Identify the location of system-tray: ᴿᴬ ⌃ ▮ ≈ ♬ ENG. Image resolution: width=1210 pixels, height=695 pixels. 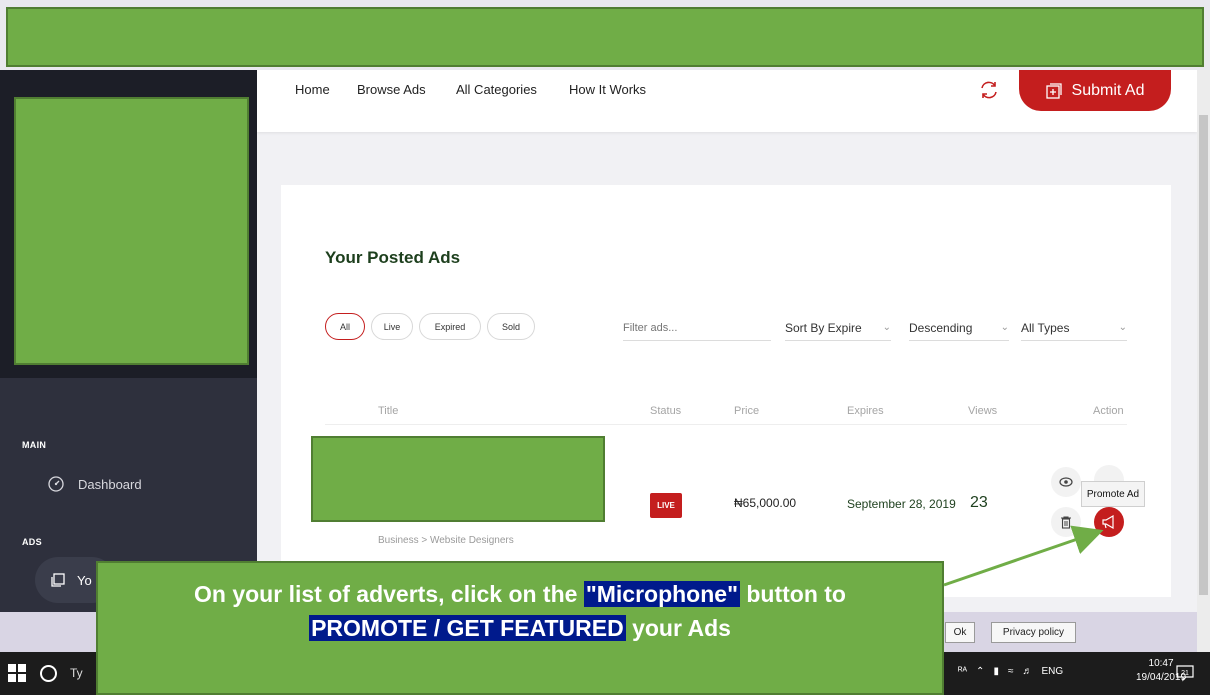
(1015, 671).